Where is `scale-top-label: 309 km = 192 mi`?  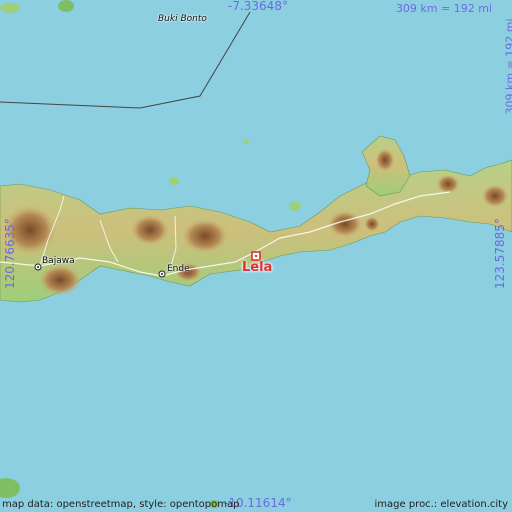
scale-top-label: 309 km = 192 mi is located at coordinates (443, 8).